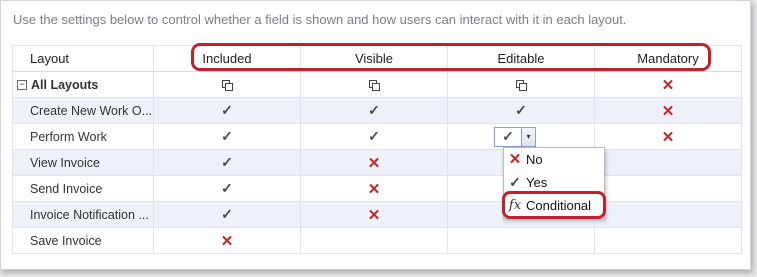 Image resolution: width=757 pixels, height=277 pixels. I want to click on editable-cell: ✓ ▾, so click(521, 136).